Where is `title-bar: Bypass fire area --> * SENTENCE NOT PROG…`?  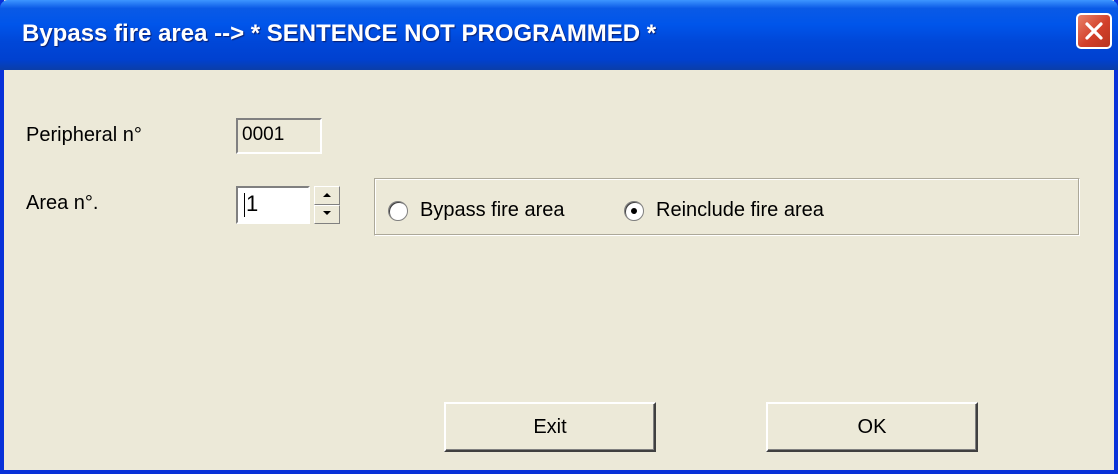
title-bar: Bypass fire area --> * SENTENCE NOT PROG… is located at coordinates (559, 35).